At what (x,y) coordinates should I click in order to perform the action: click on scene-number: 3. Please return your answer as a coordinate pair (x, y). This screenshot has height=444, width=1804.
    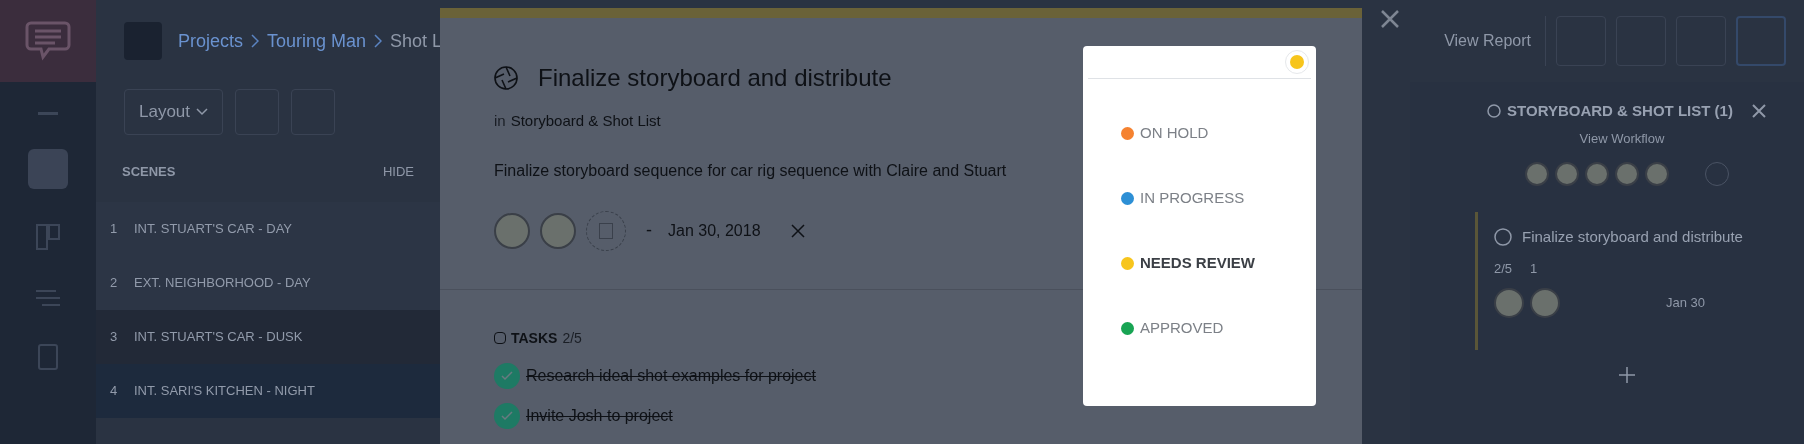
    Looking at the image, I should click on (114, 337).